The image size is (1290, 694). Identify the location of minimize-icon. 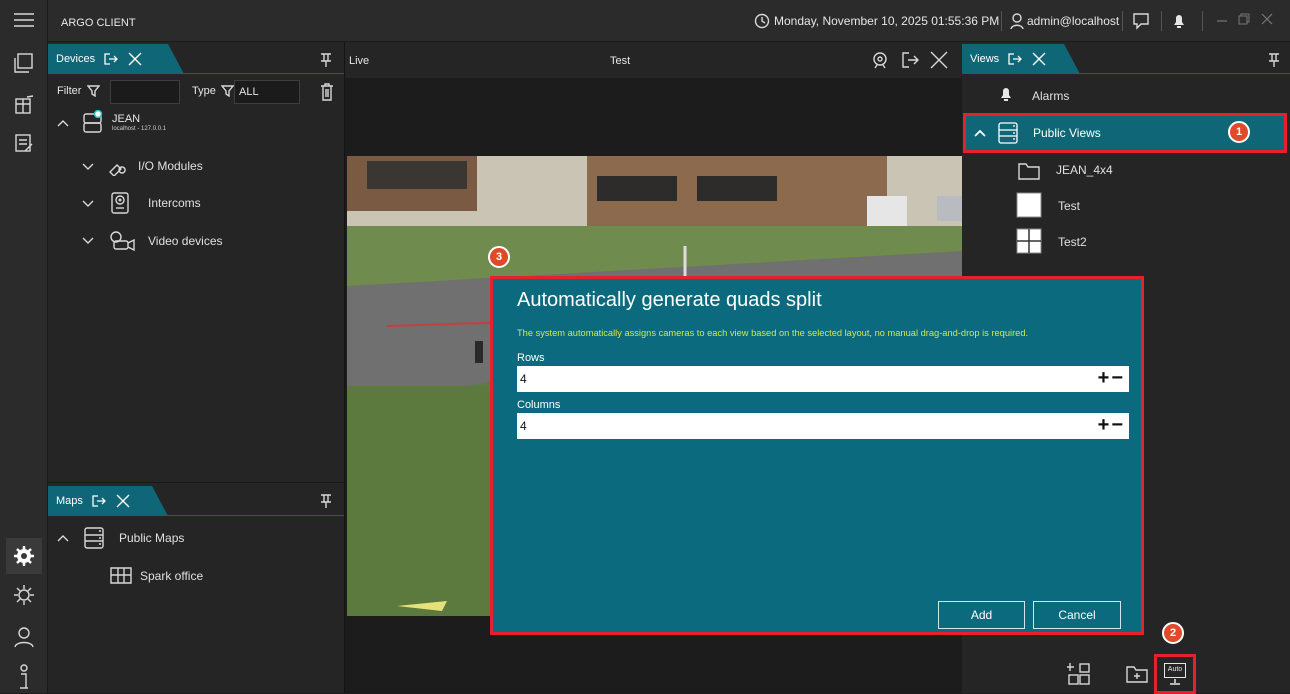
(1222, 21).